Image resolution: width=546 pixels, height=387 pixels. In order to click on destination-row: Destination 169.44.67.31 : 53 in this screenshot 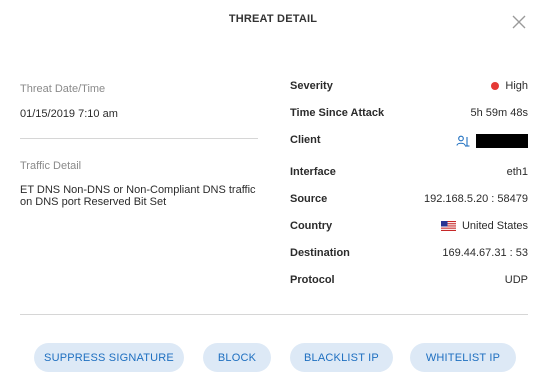, I will do `click(409, 255)`.